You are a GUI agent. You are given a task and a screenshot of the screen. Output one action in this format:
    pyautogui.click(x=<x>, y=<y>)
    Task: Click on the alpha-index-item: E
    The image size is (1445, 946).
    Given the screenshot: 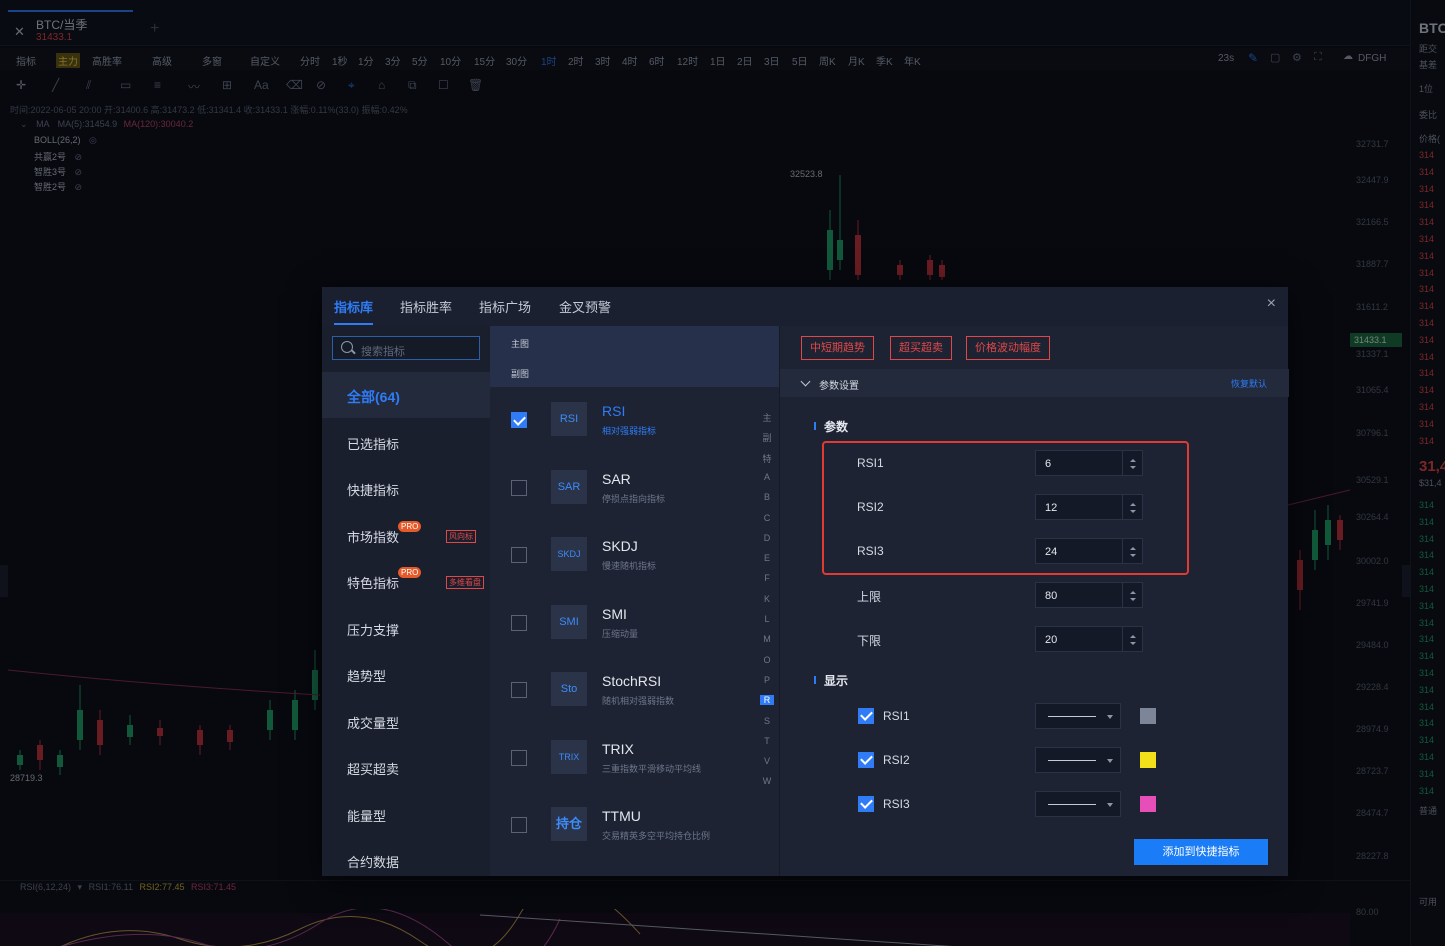 What is the action you would take?
    pyautogui.click(x=767, y=558)
    